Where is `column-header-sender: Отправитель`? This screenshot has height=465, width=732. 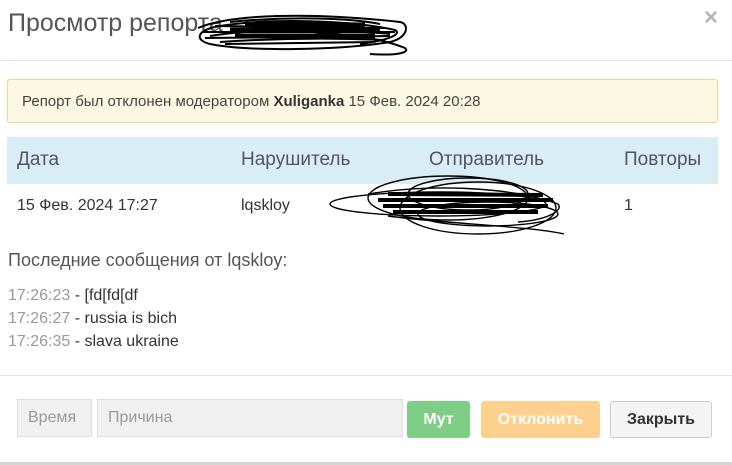 column-header-sender: Отправитель is located at coordinates (516, 160).